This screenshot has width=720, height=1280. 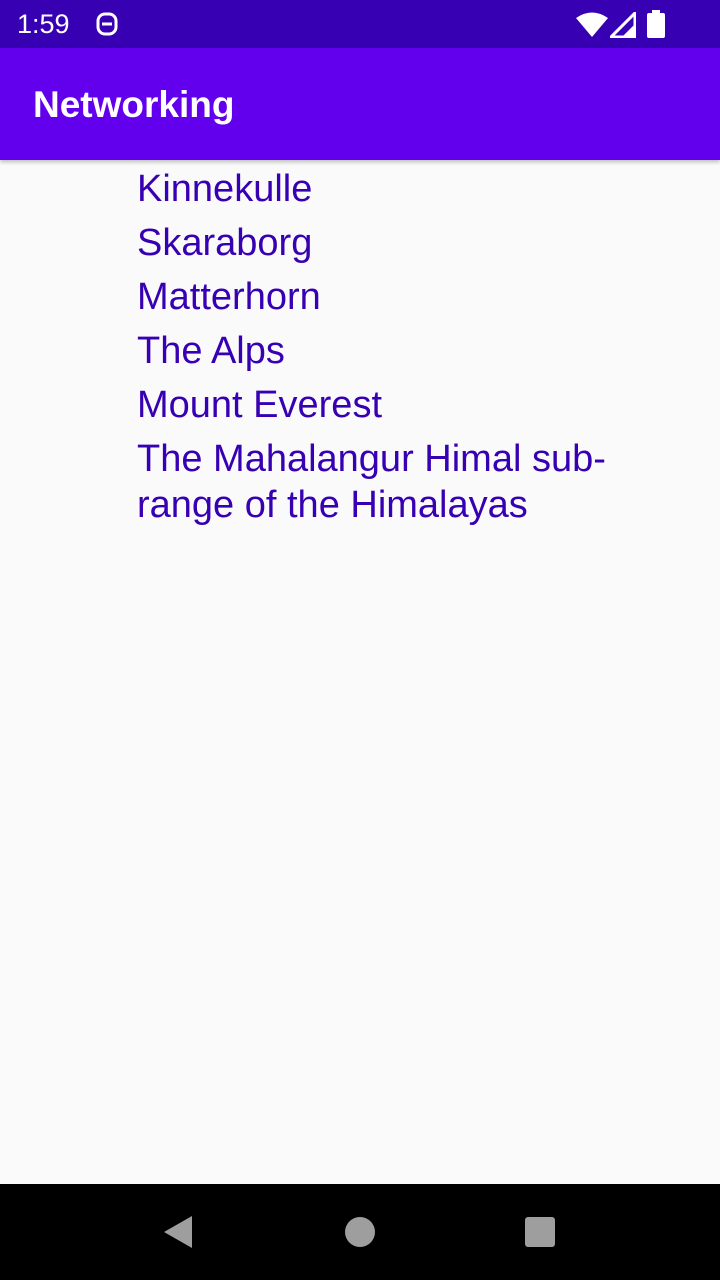 What do you see at coordinates (360, 1232) in the screenshot?
I see `home-icon` at bounding box center [360, 1232].